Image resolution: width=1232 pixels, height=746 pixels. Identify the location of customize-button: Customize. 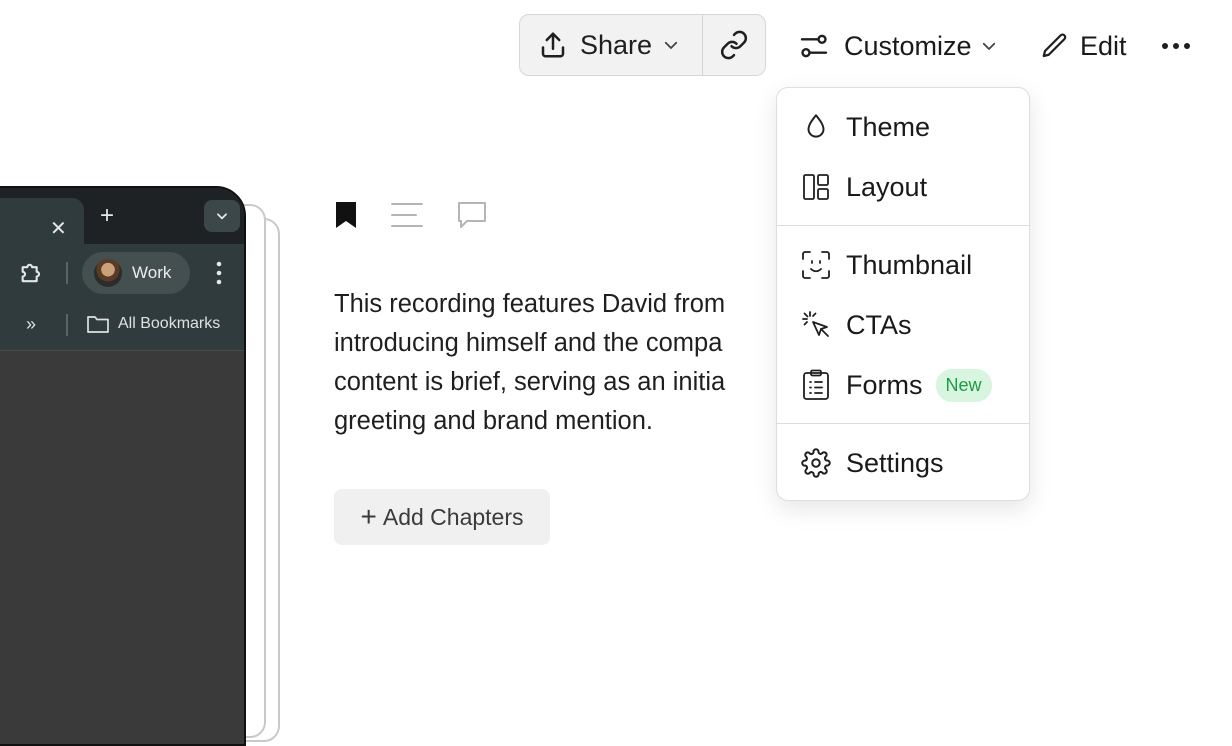
(898, 46).